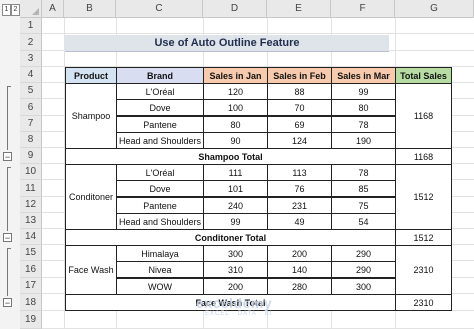  I want to click on header-sales-mar: Sales in Mar, so click(363, 75).